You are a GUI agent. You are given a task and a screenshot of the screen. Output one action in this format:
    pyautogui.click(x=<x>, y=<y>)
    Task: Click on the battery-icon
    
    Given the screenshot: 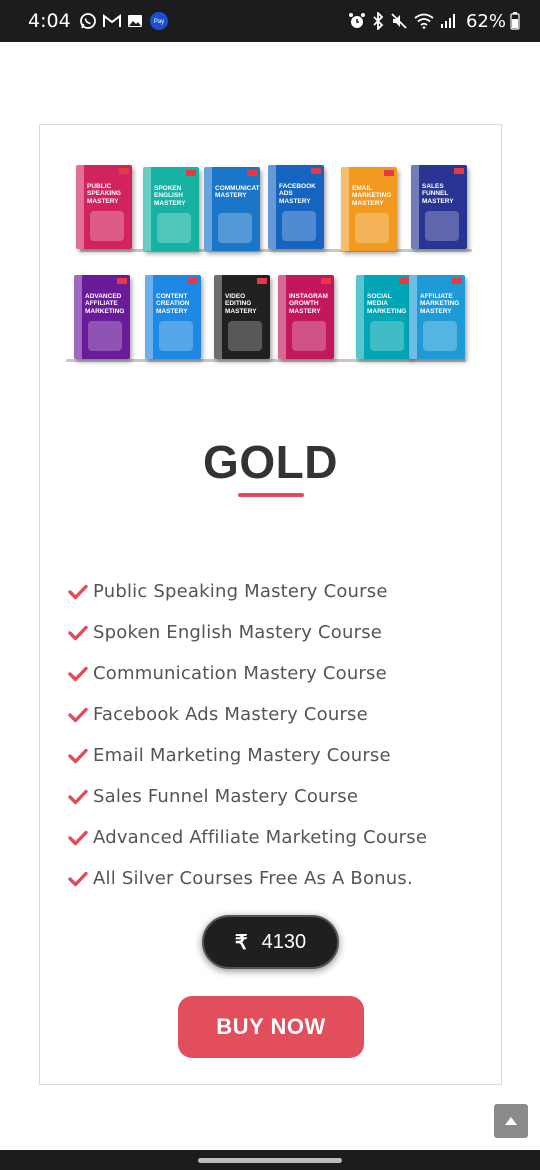 What is the action you would take?
    pyautogui.click(x=515, y=21)
    